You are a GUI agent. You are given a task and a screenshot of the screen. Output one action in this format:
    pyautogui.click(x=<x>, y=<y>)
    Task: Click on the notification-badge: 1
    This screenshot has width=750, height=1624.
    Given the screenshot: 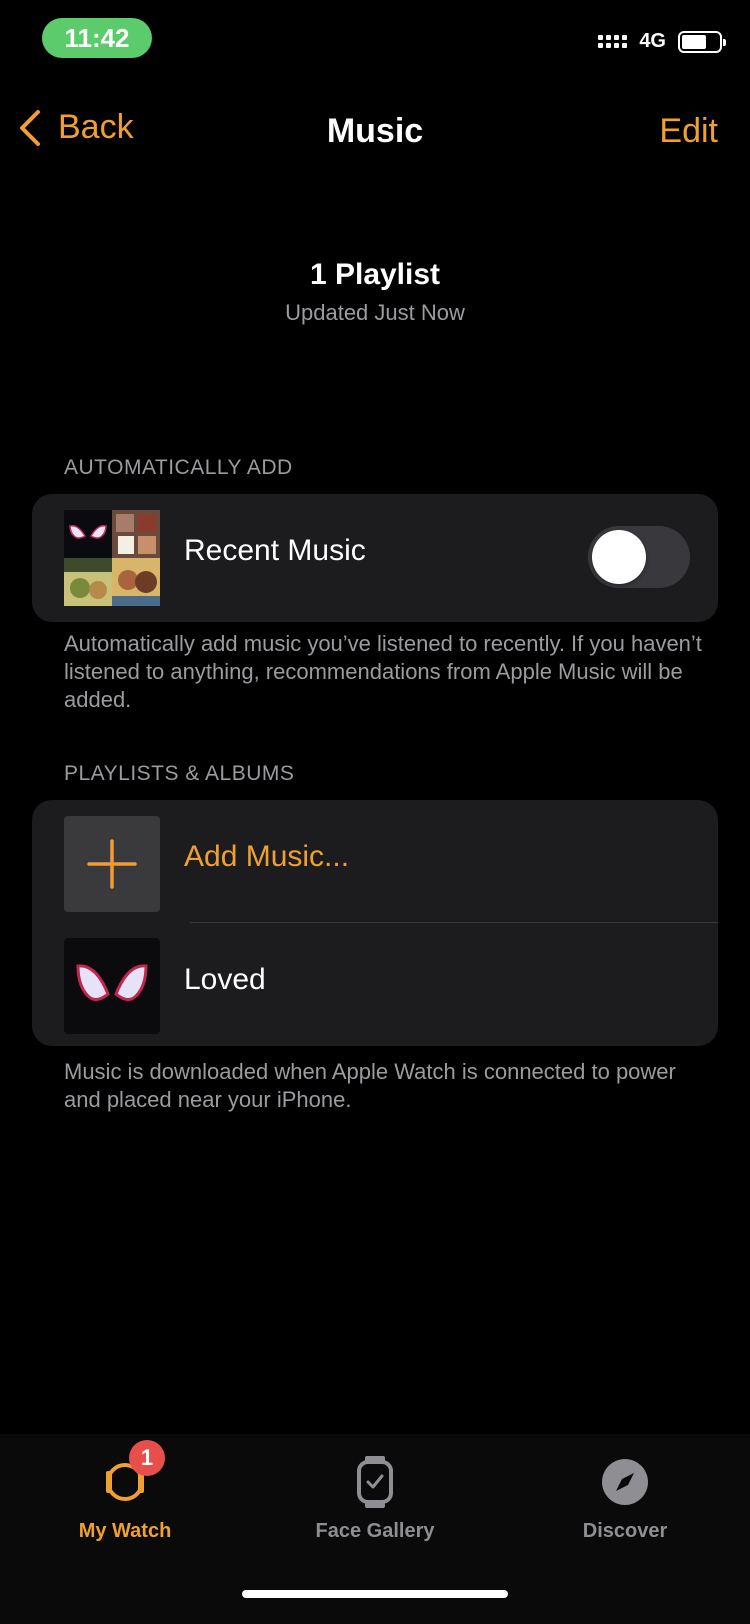 What is the action you would take?
    pyautogui.click(x=147, y=1458)
    